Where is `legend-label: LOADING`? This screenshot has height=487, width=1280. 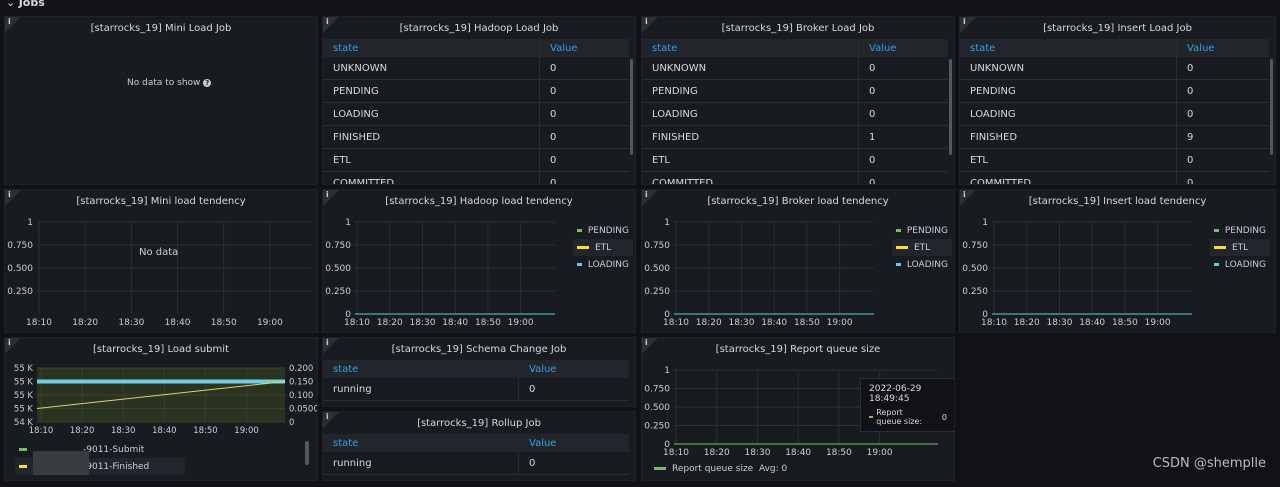
legend-label: LOADING is located at coordinates (608, 264).